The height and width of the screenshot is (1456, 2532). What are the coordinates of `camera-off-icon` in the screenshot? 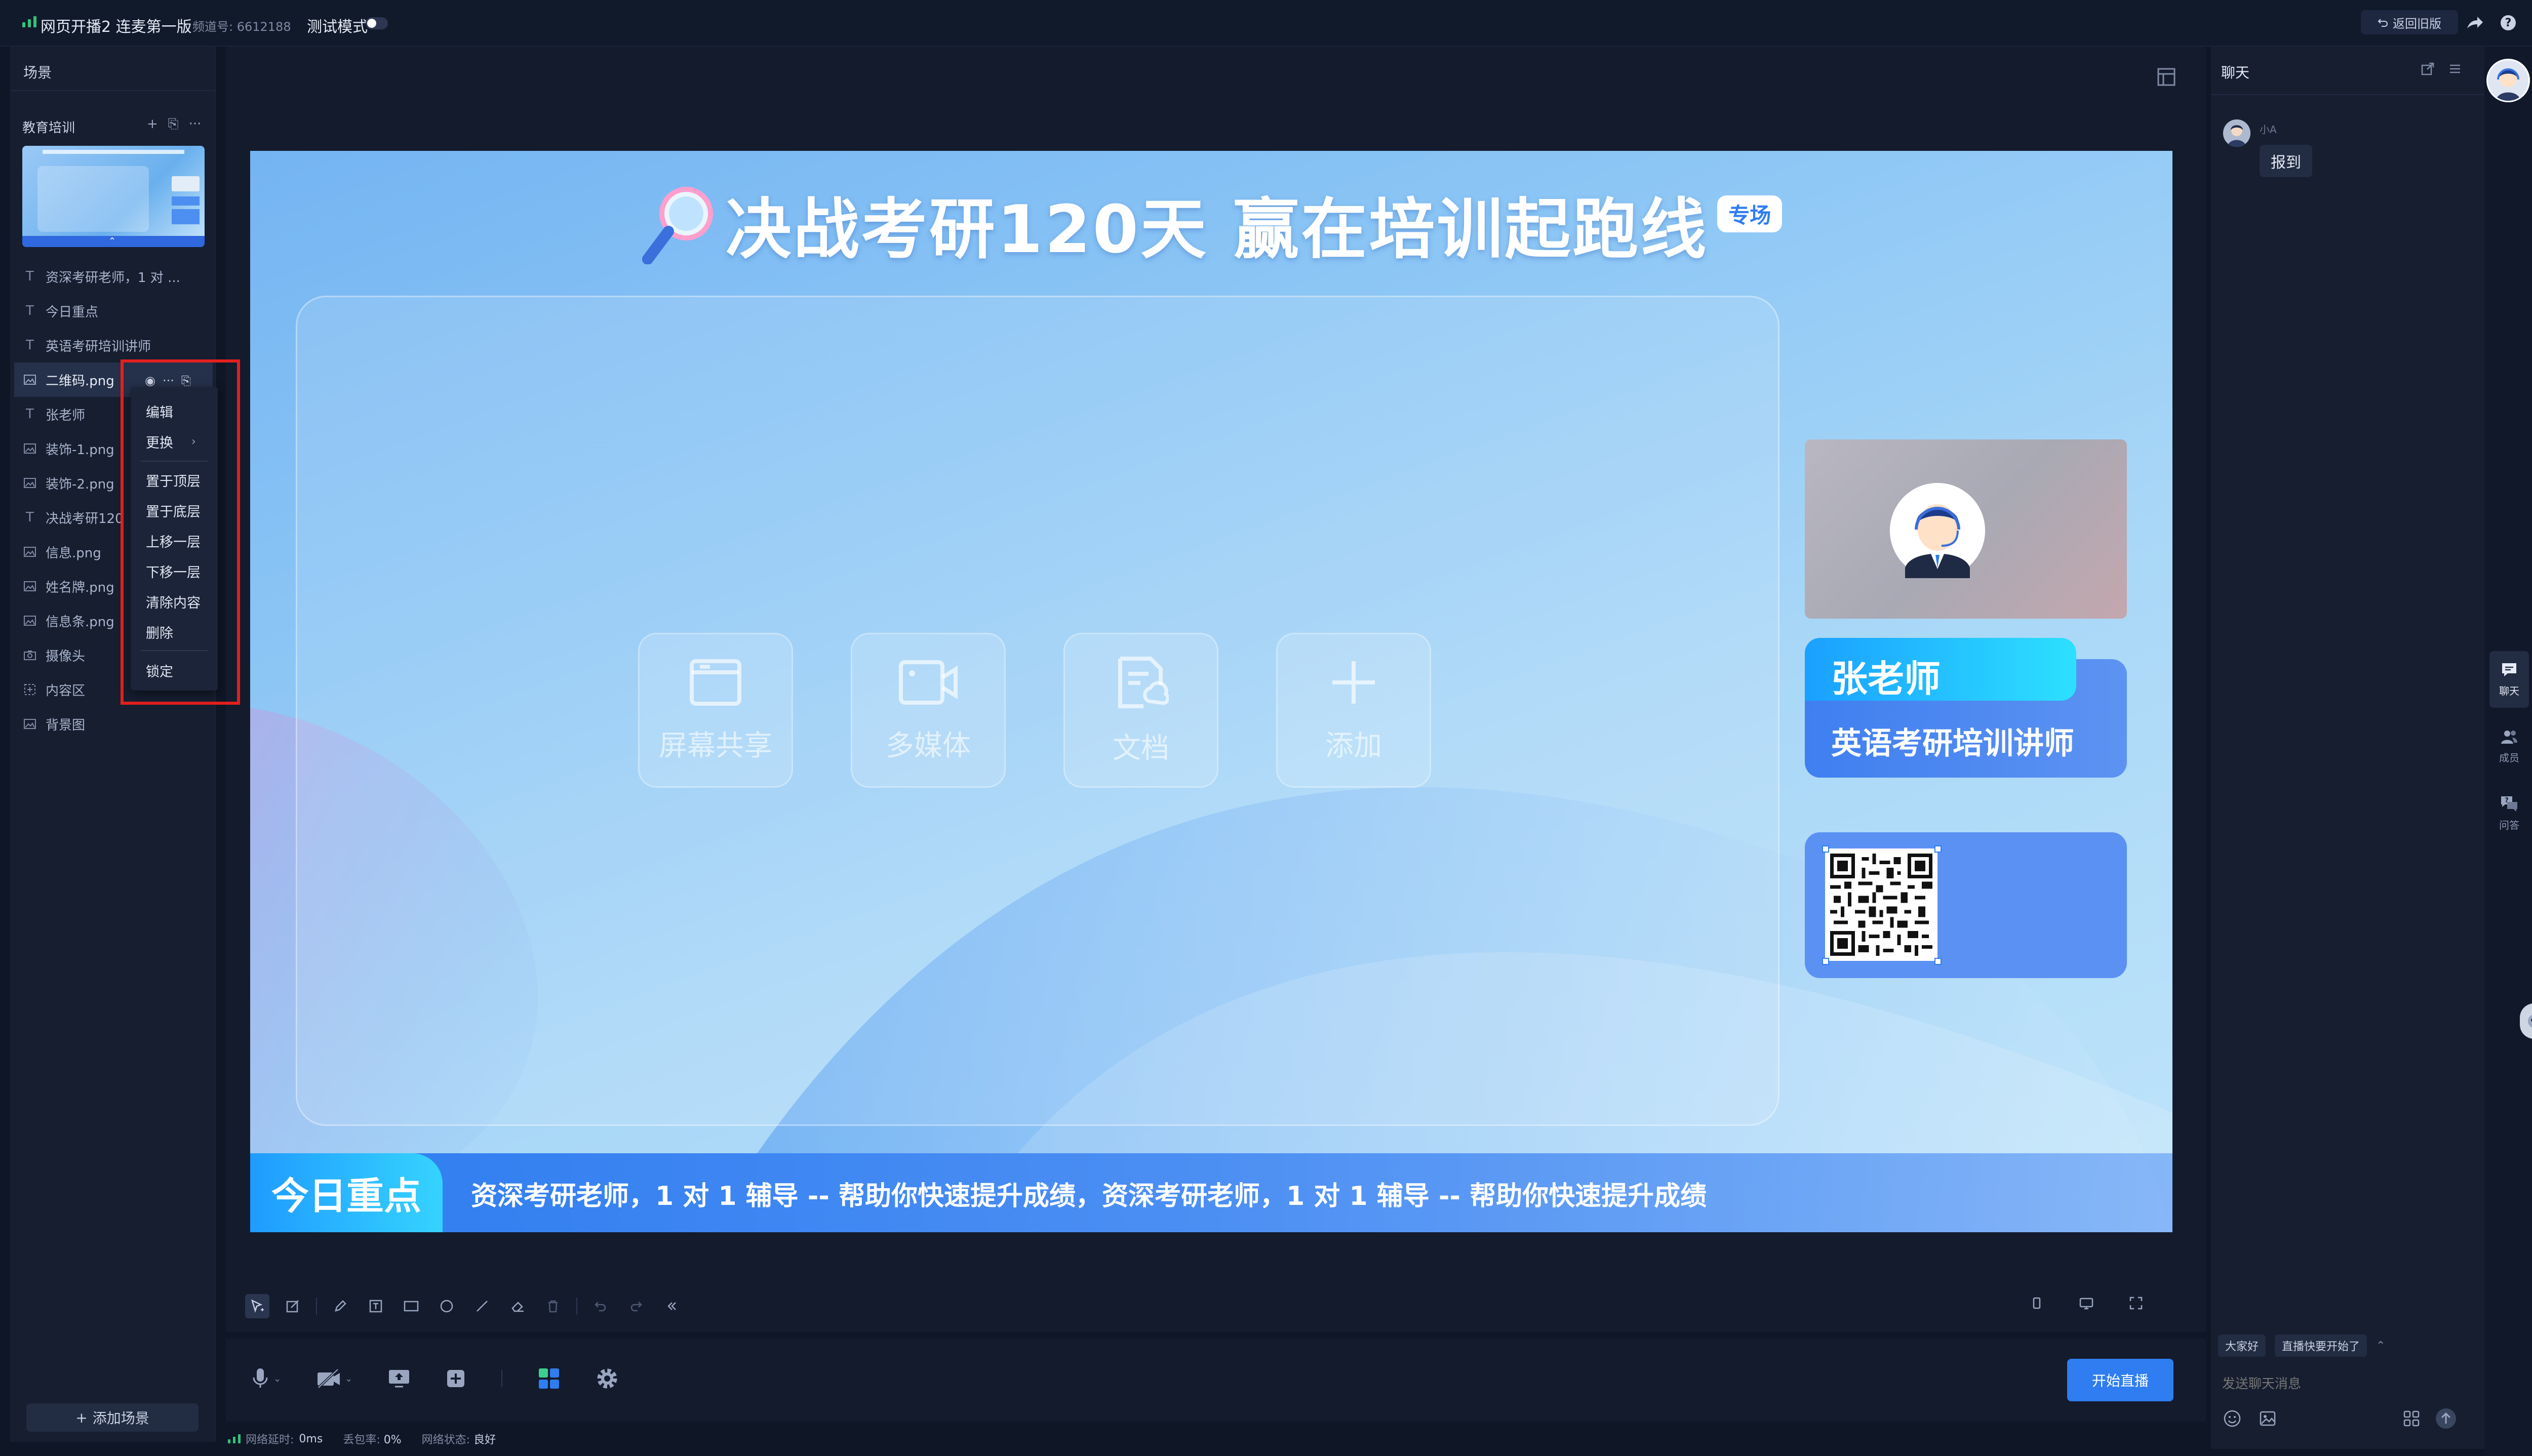 It's located at (328, 1378).